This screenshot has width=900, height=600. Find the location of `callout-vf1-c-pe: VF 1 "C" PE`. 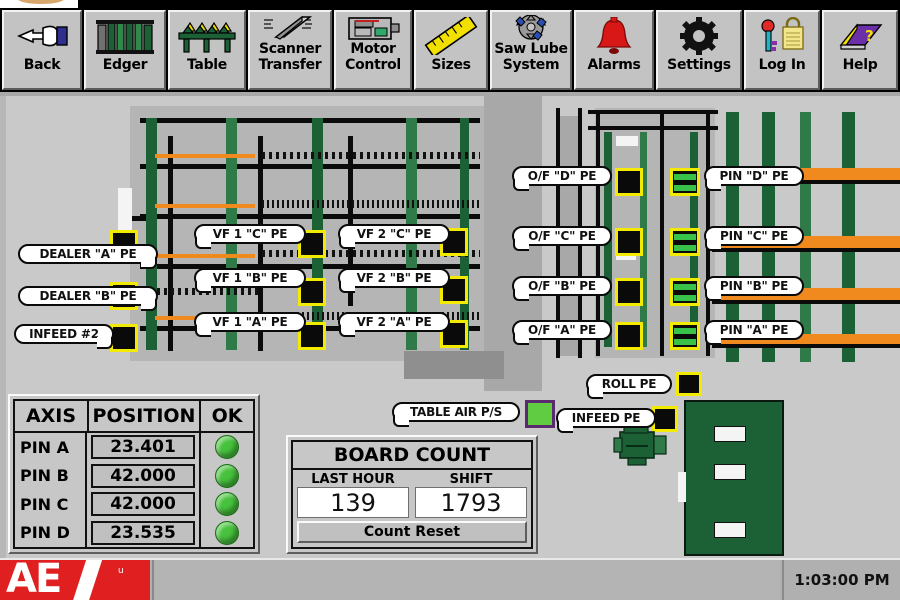

callout-vf1-c-pe: VF 1 "C" PE is located at coordinates (250, 236).